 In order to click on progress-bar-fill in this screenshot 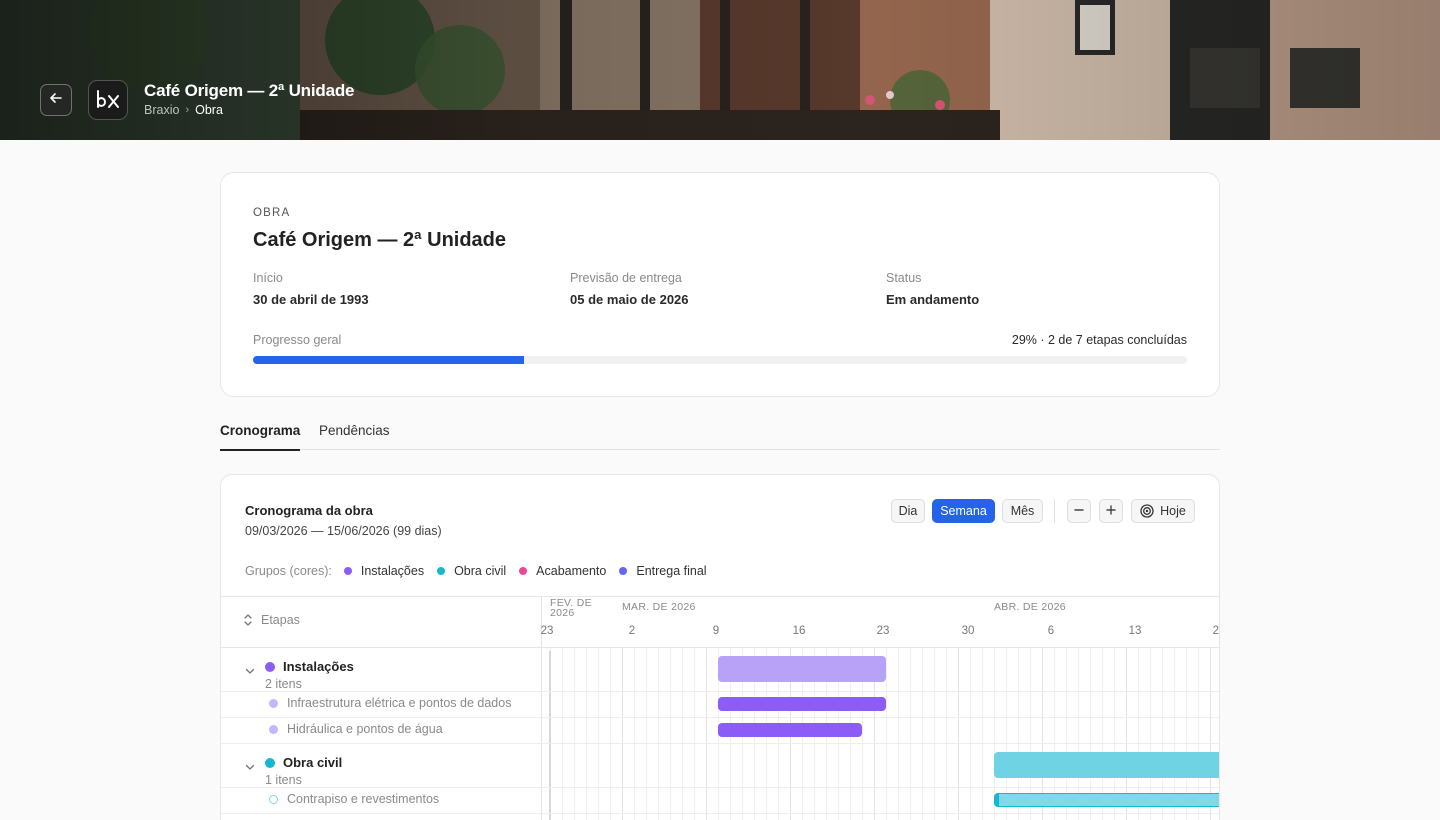, I will do `click(388, 360)`.